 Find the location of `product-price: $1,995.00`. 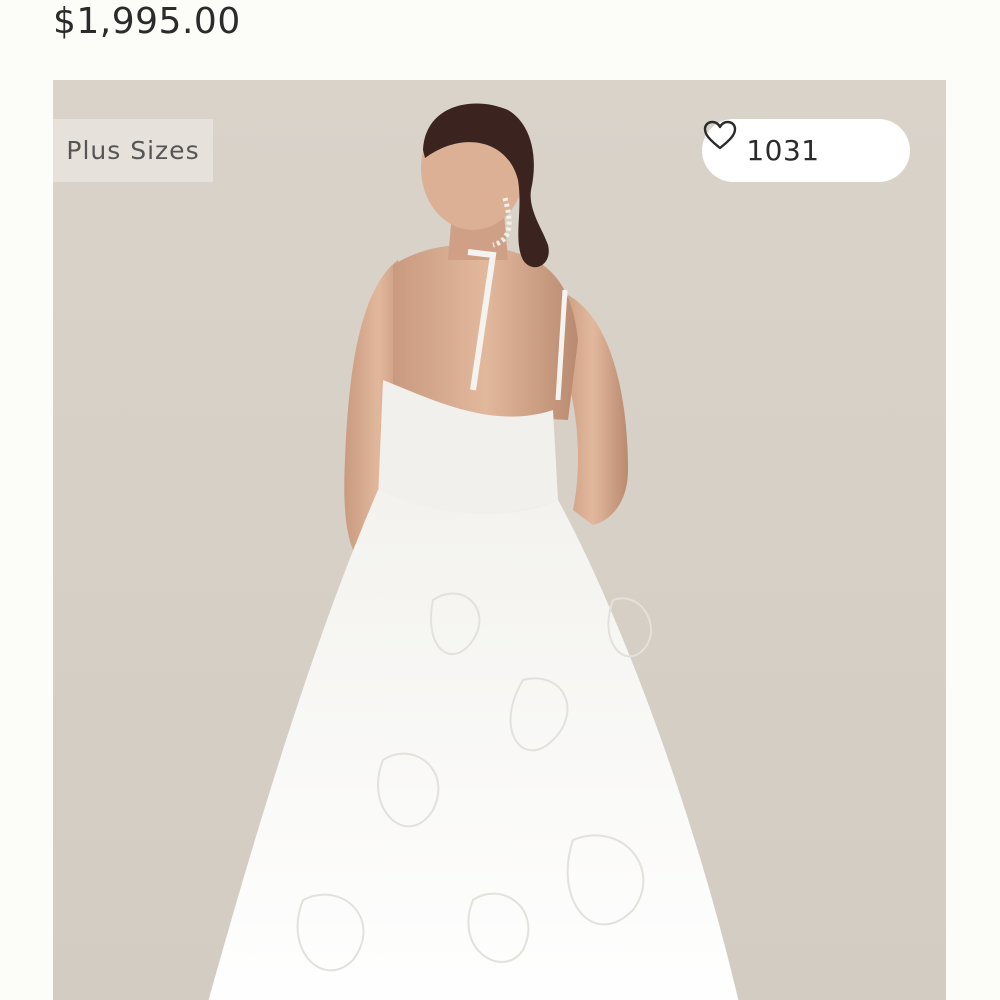

product-price: $1,995.00 is located at coordinates (147, 21).